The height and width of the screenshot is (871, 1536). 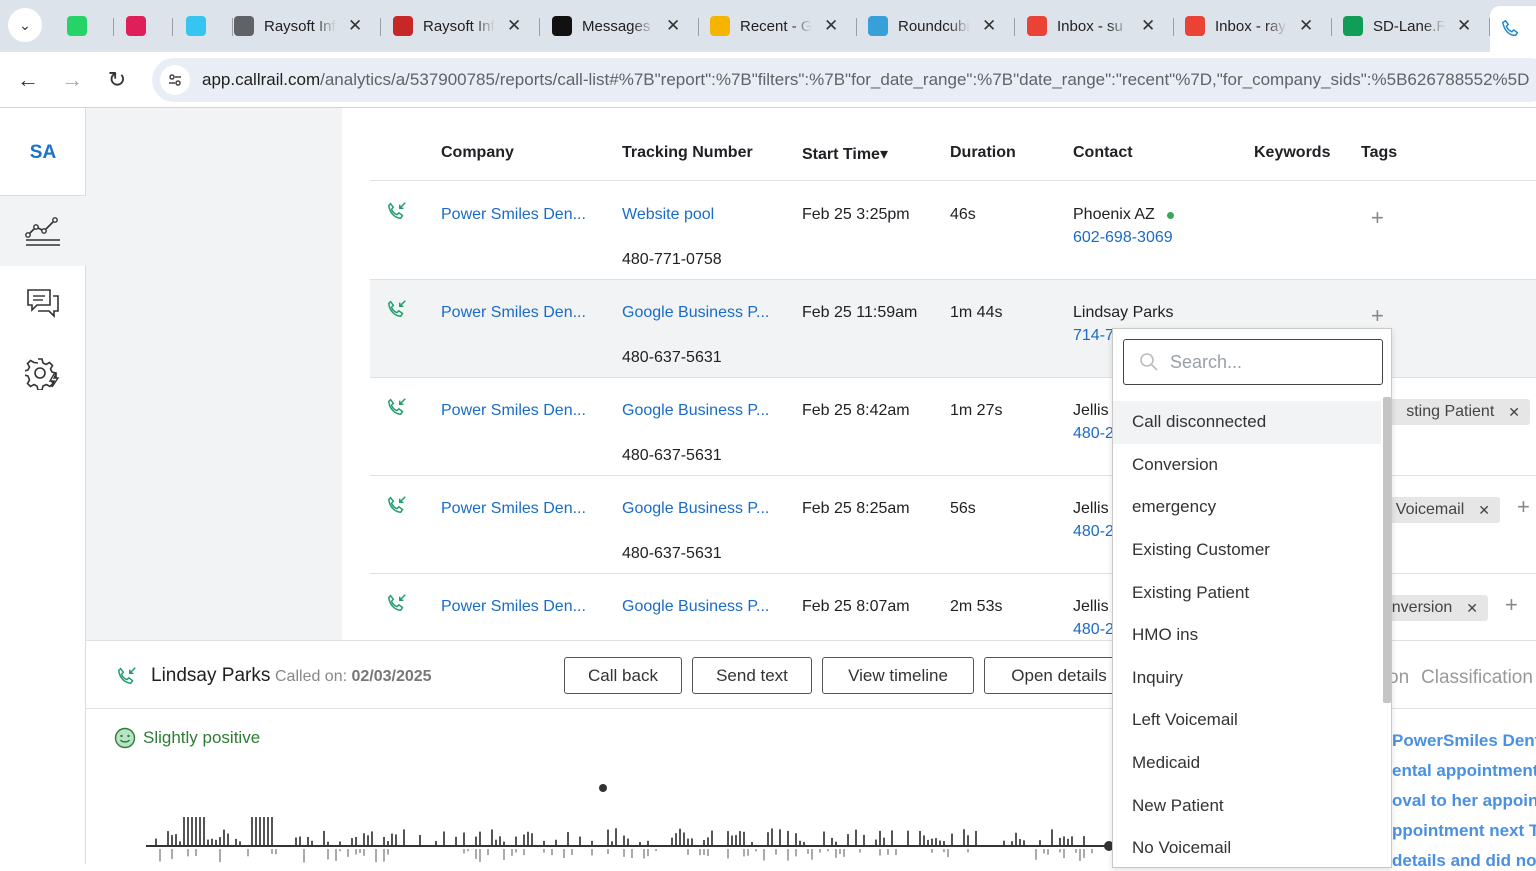 I want to click on tag-option: Existing Customer, so click(x=1247, y=550).